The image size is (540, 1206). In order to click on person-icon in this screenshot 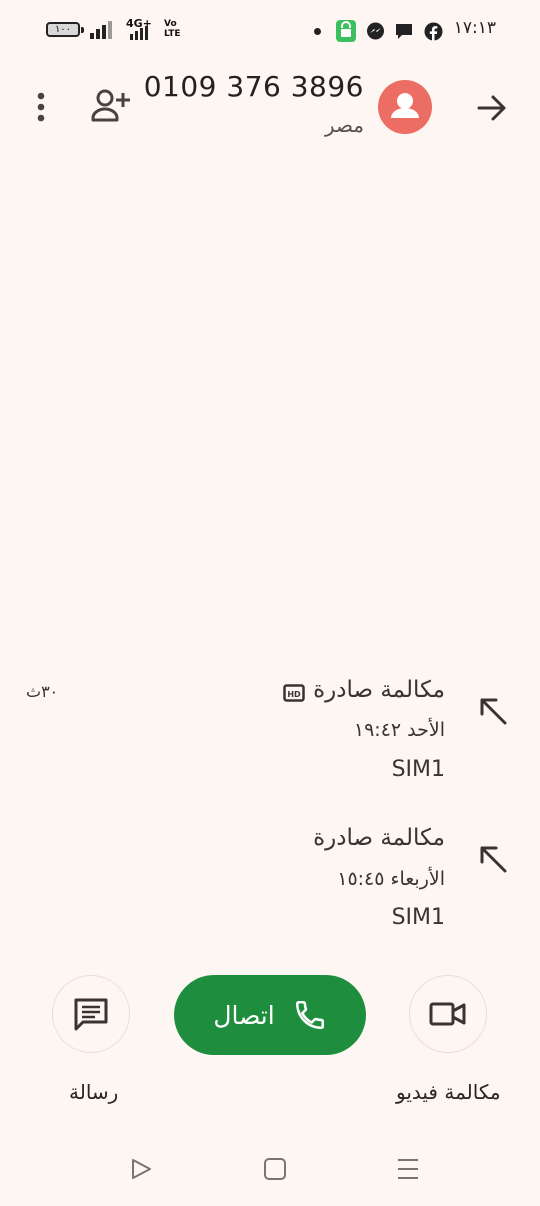, I will do `click(405, 105)`.